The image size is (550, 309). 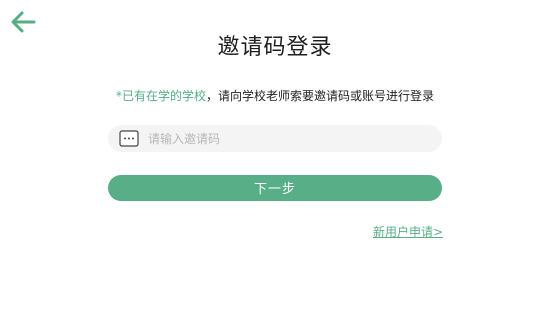 What do you see at coordinates (160, 96) in the screenshot?
I see `hint-highlight: *已有在学的学校` at bounding box center [160, 96].